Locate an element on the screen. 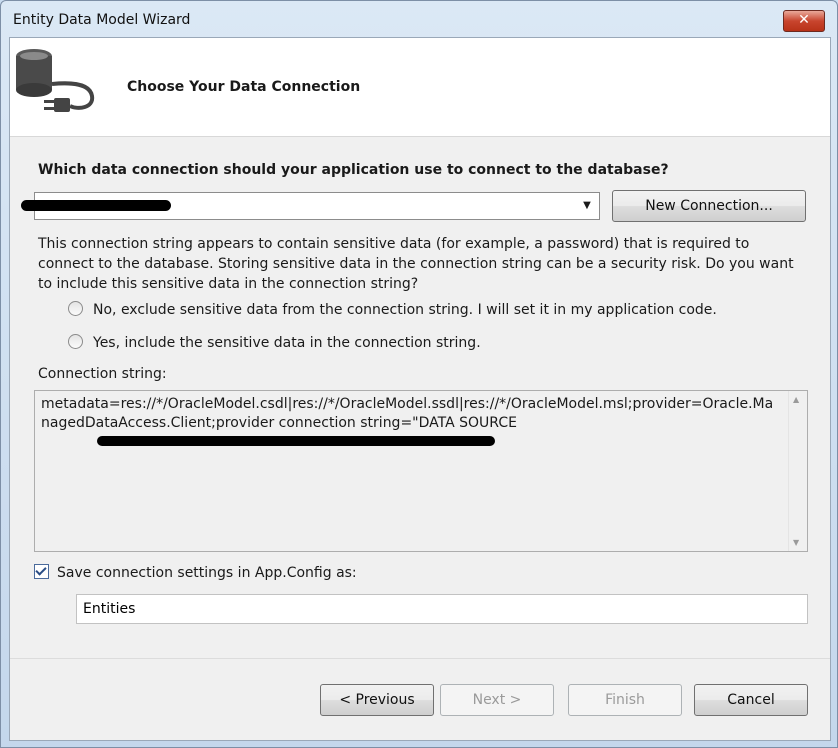 This screenshot has width=838, height=748. scroll-down-icon: ▼ is located at coordinates (796, 542).